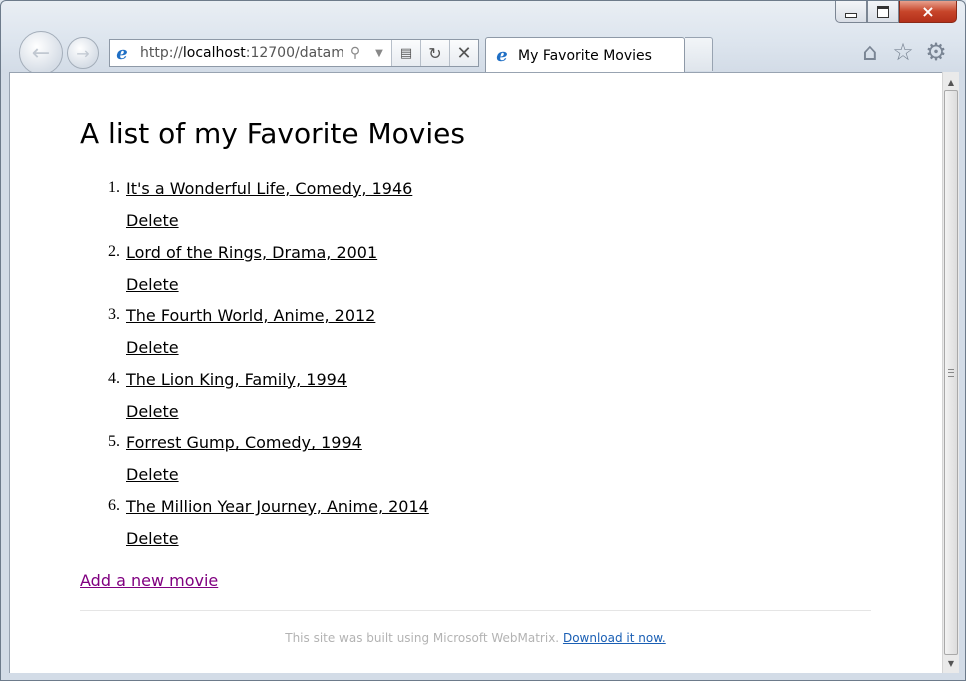 The image size is (966, 681). What do you see at coordinates (244, 442) in the screenshot?
I see `movie-link: Forrest Gump, Comedy, 1994` at bounding box center [244, 442].